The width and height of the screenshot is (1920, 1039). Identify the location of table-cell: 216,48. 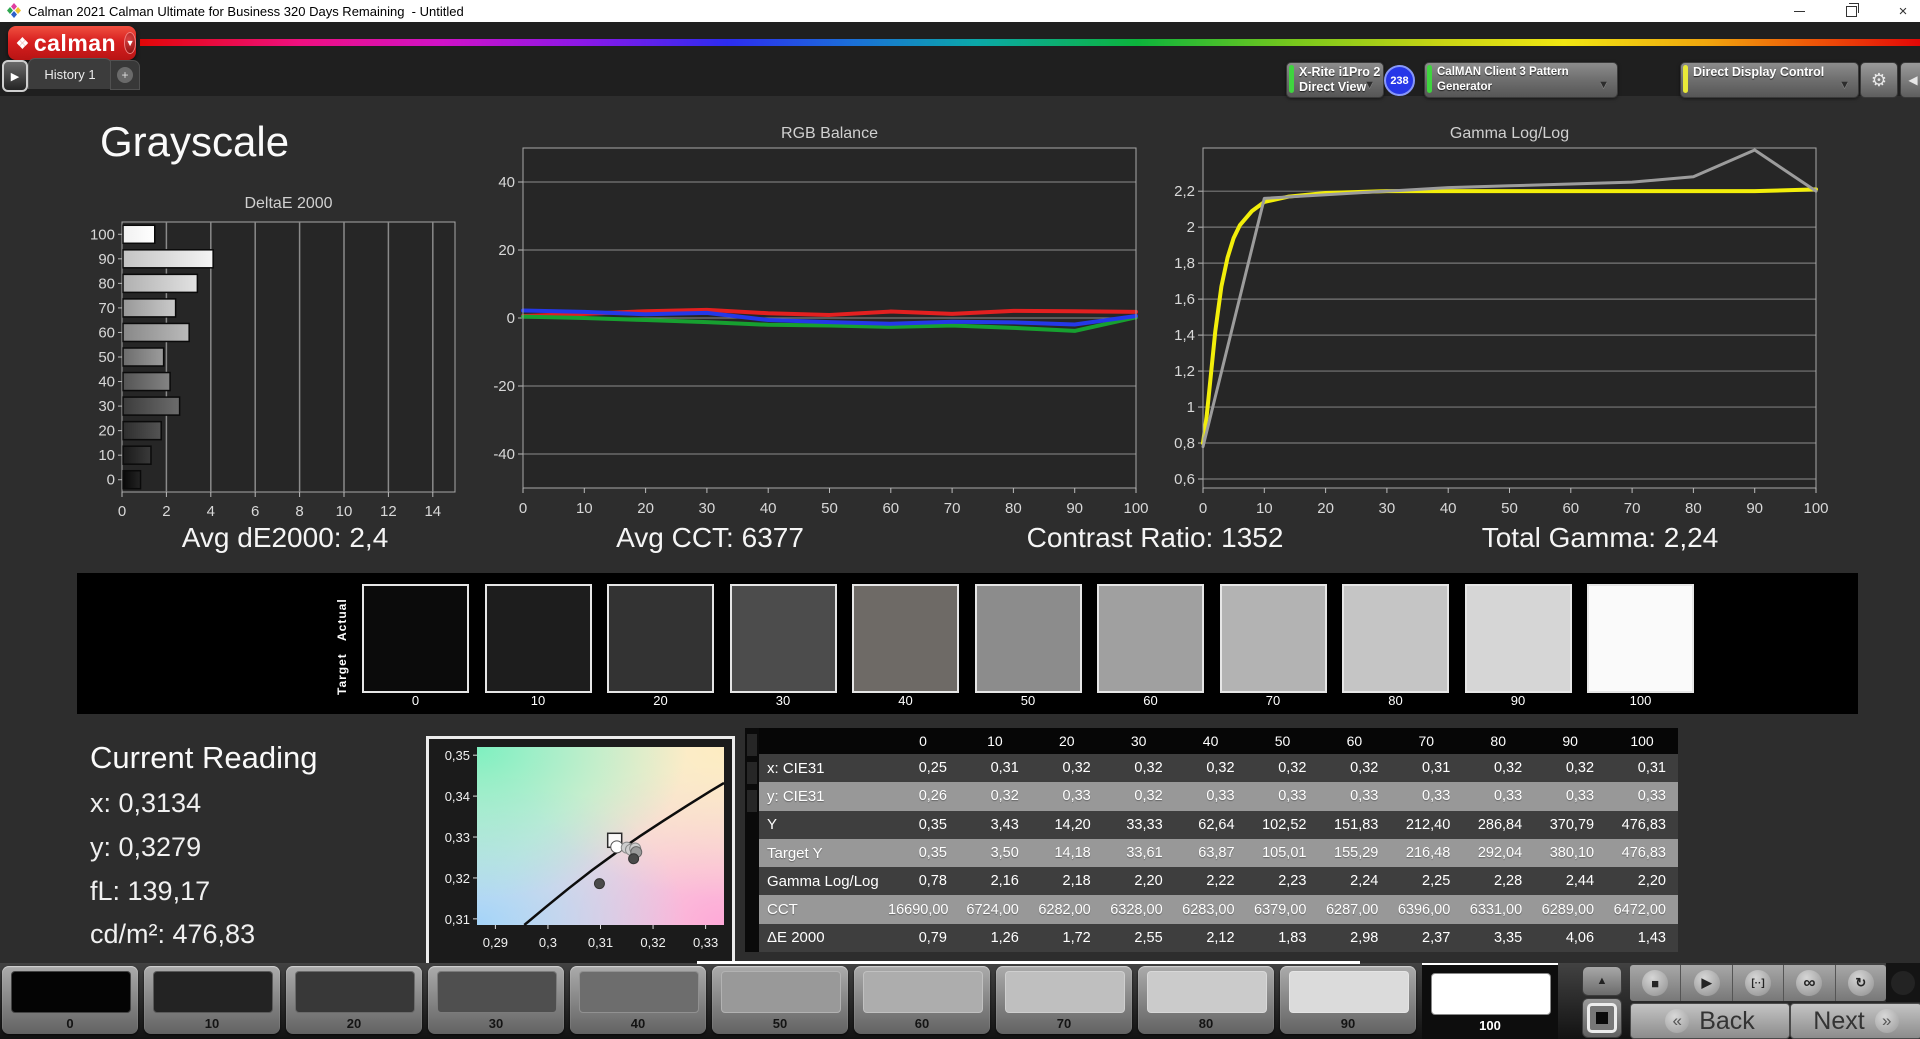
(1428, 853).